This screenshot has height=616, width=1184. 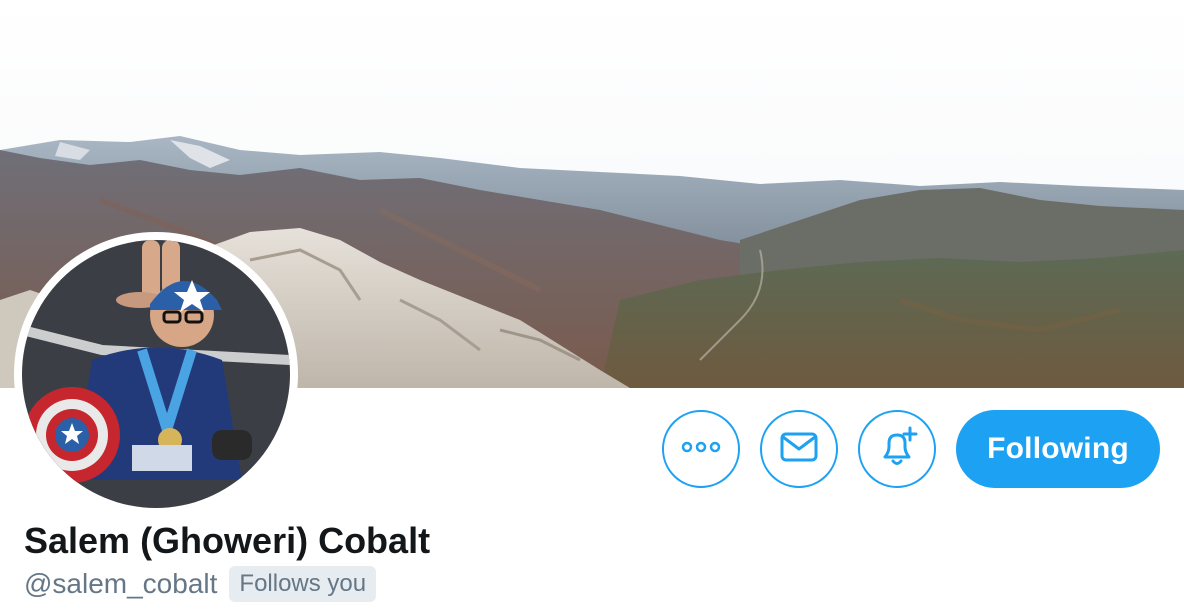 I want to click on follows-you-badge: Follows you, so click(x=303, y=584).